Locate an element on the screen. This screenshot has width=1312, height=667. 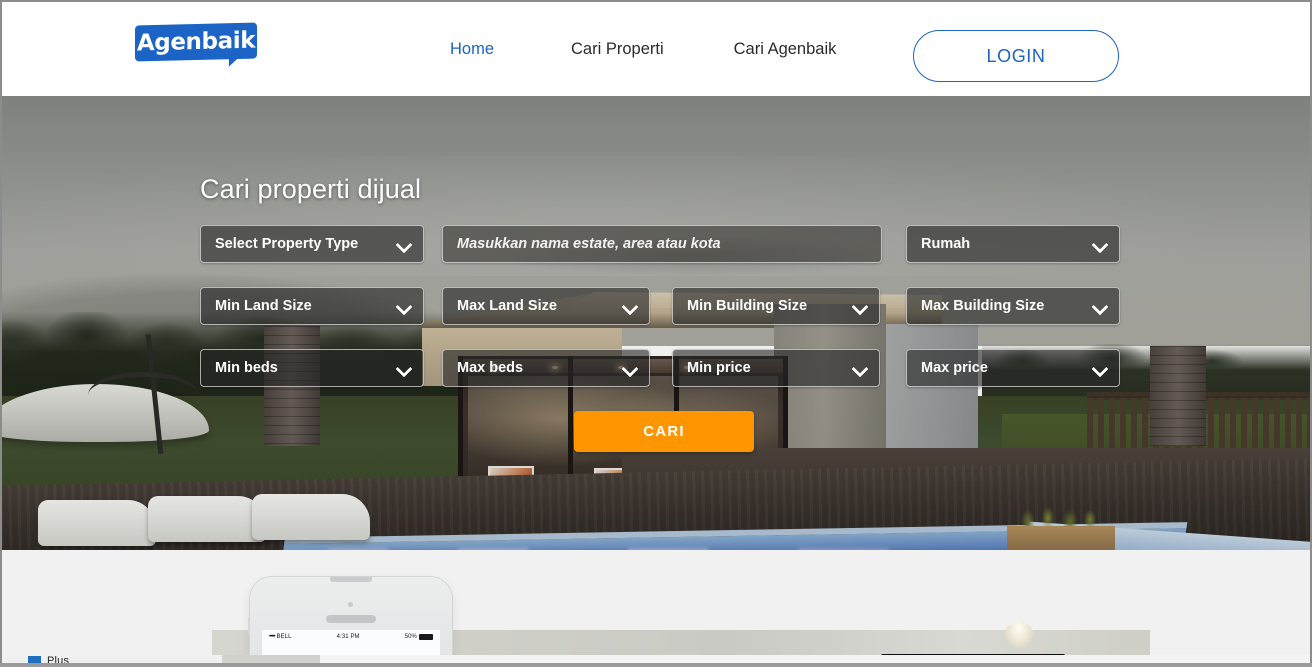
keyword-placeholder: Masukkan nama estate, area atau kota is located at coordinates (589, 244).